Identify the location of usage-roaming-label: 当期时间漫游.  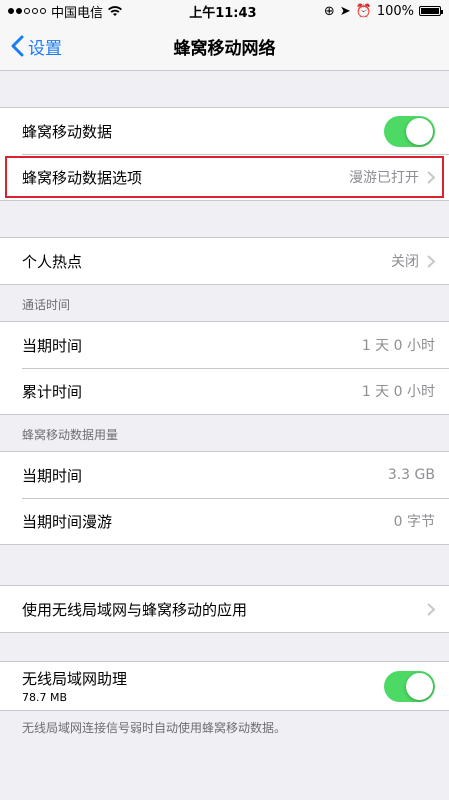
(67, 521).